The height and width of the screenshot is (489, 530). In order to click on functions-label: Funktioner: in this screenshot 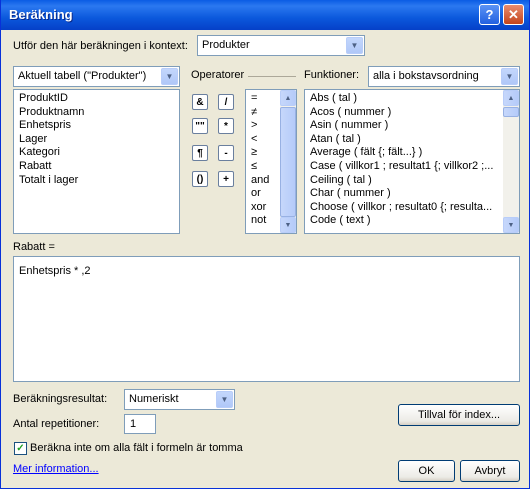, I will do `click(332, 75)`.